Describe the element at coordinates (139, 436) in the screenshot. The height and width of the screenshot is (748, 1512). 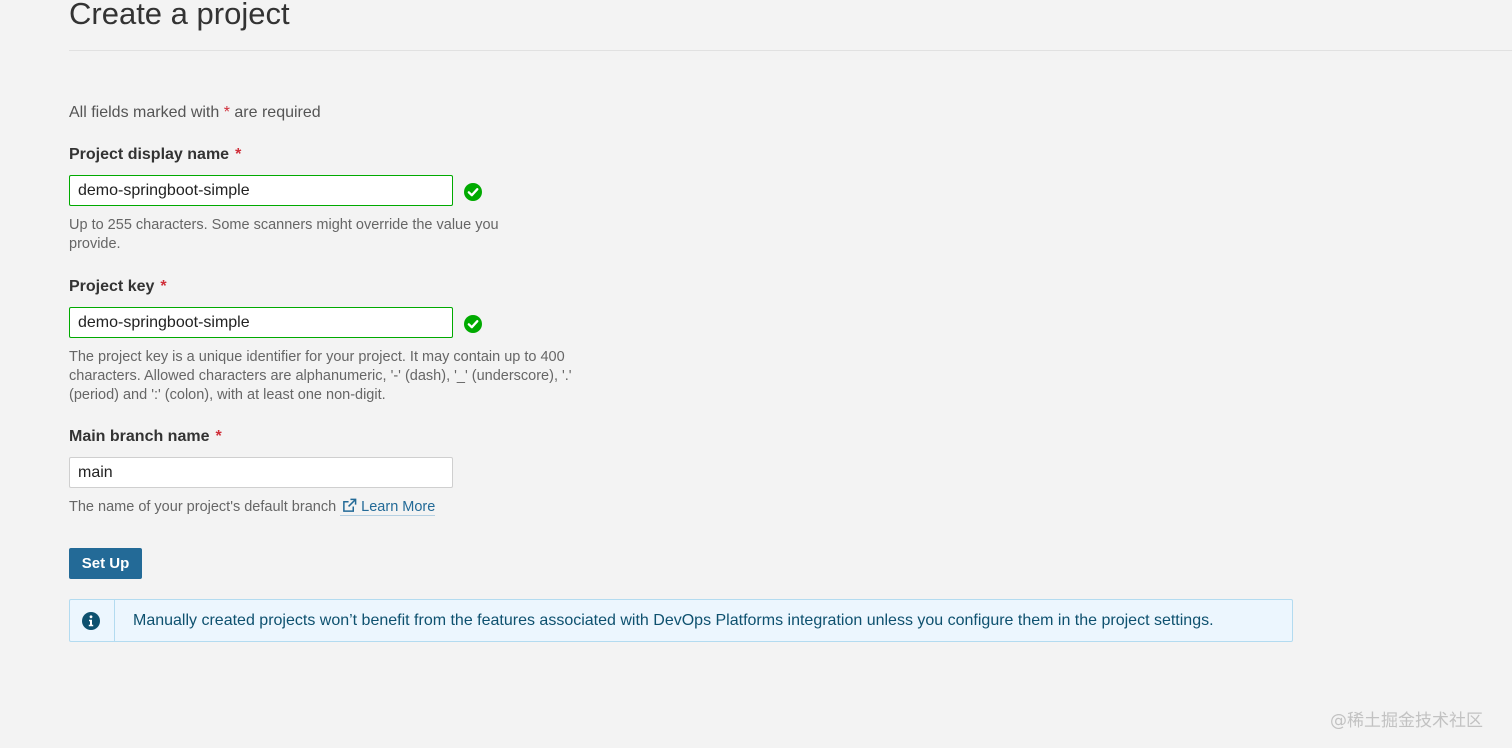
I see `main-branch-label-text: Main branch name` at that location.